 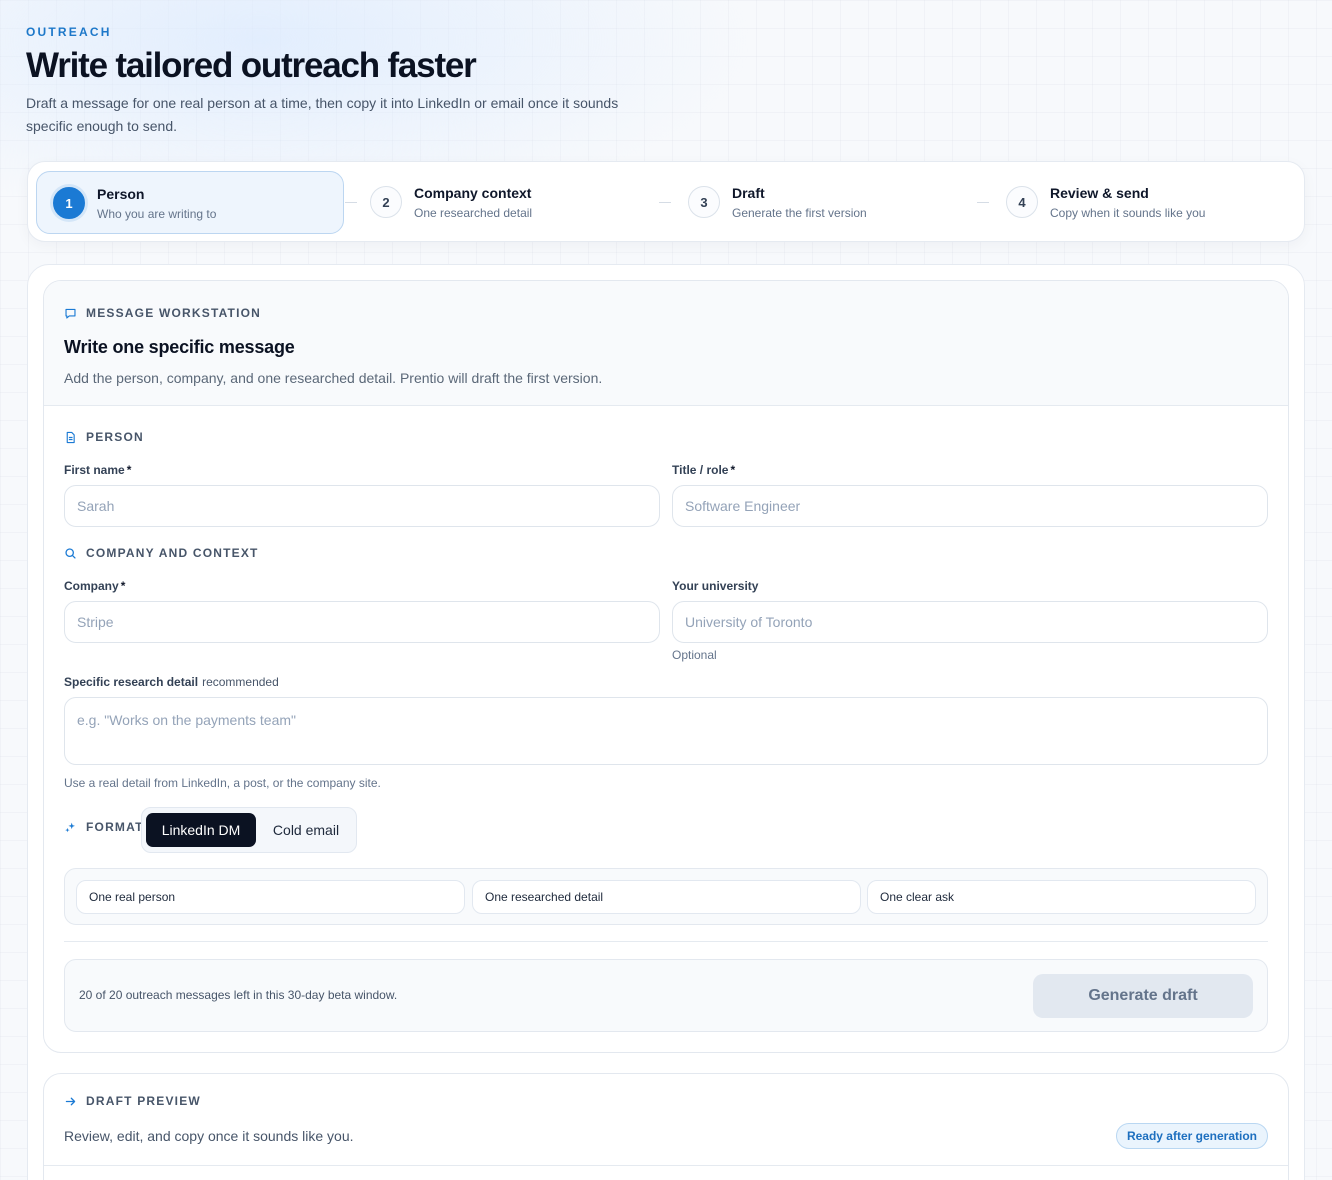 I want to click on search-icon, so click(x=70, y=553).